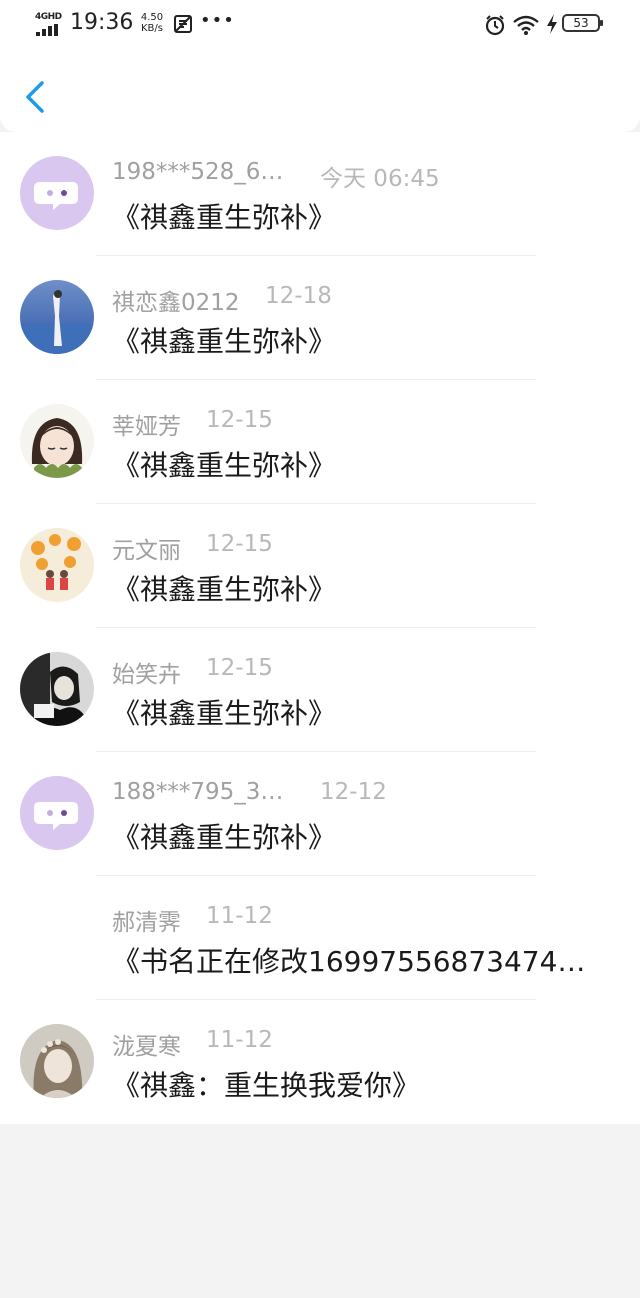 The width and height of the screenshot is (640, 1298). Describe the element at coordinates (495, 27) in the screenshot. I see `alarm-icon` at that location.